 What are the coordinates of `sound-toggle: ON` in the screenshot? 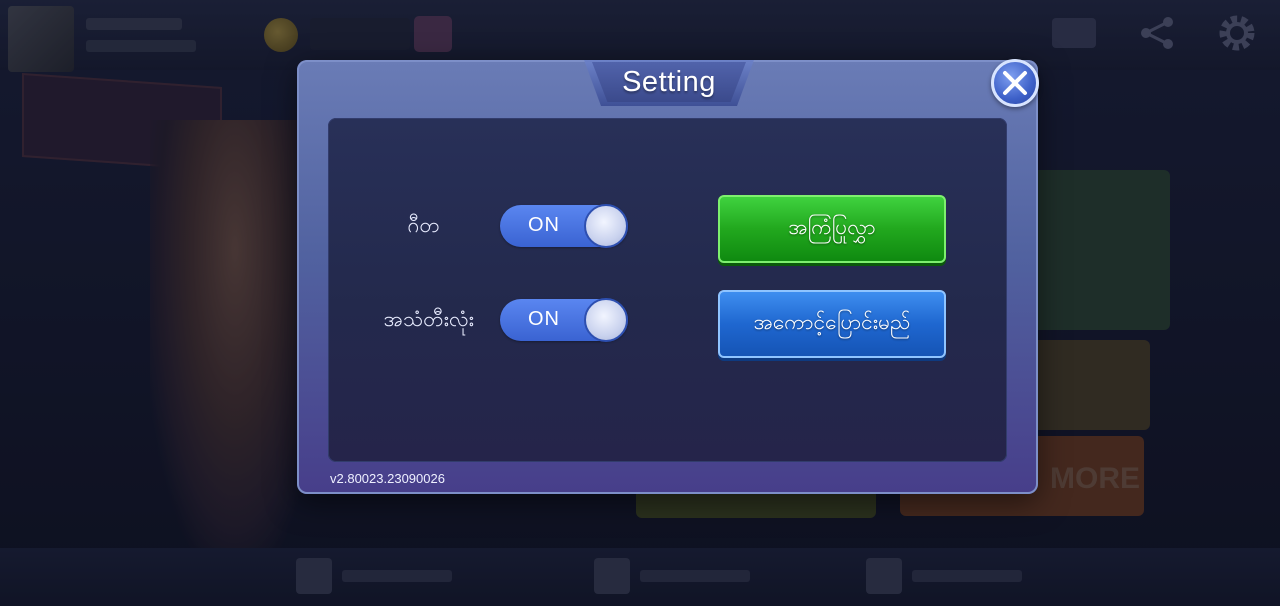 It's located at (564, 320).